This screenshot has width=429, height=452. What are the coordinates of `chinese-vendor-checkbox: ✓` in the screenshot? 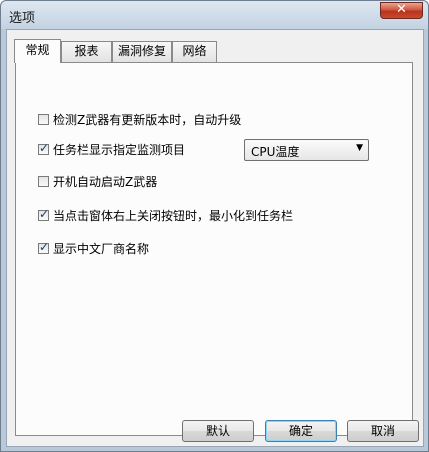 It's located at (44, 246).